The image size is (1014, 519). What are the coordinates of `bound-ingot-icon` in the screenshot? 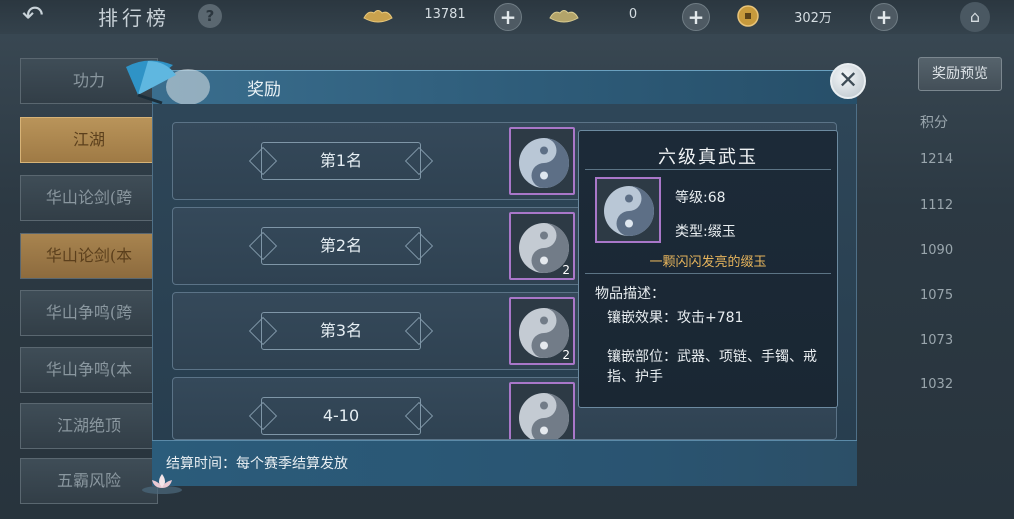 It's located at (564, 16).